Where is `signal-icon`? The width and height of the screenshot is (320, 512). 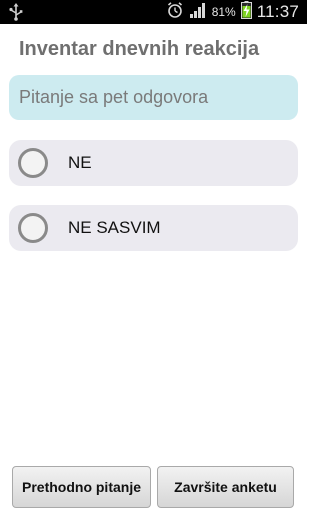
signal-icon is located at coordinates (198, 12).